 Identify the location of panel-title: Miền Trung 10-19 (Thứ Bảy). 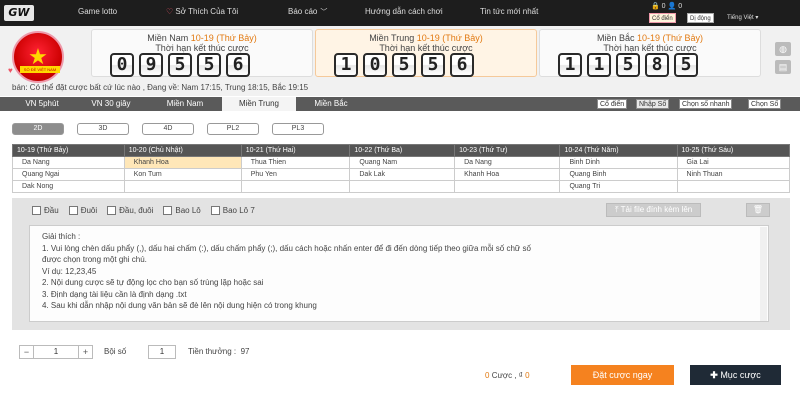
(426, 38).